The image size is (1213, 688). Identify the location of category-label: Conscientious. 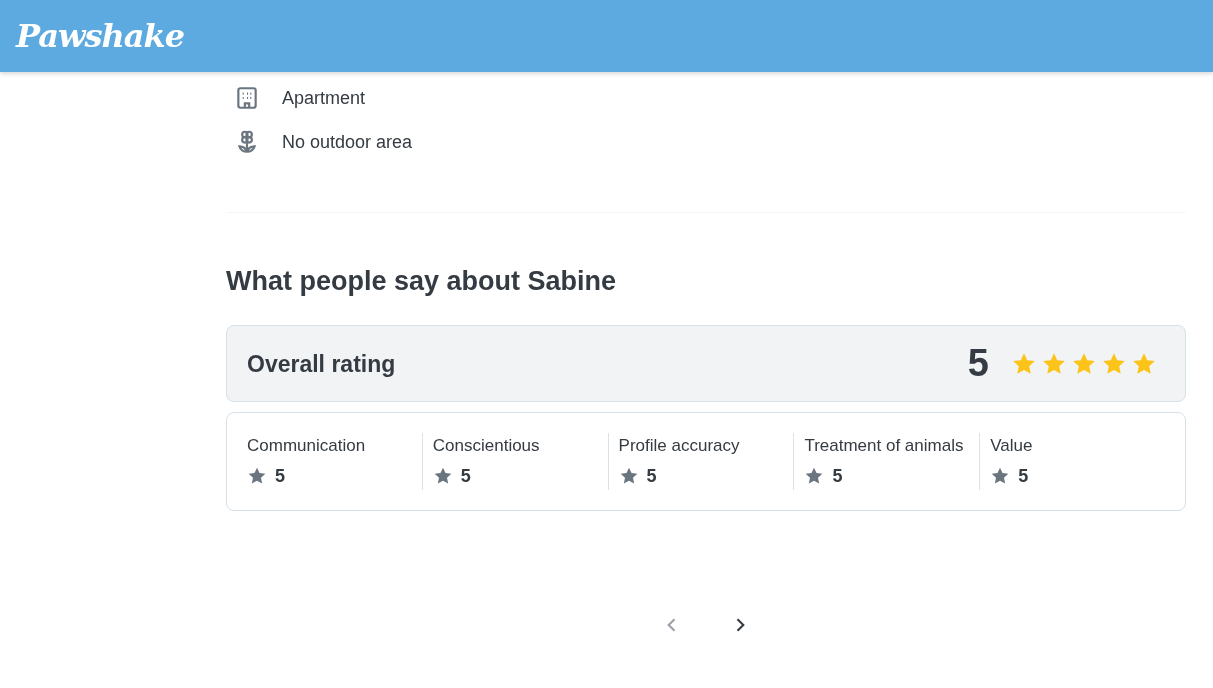
(486, 446).